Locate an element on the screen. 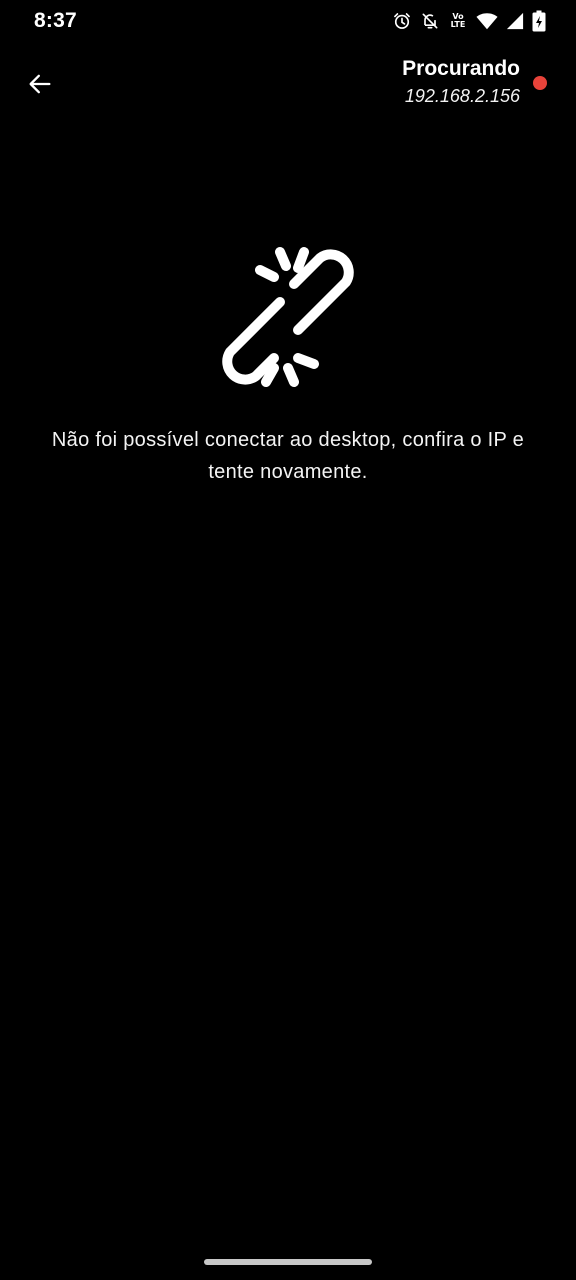 Image resolution: width=576 pixels, height=1280 pixels. connection-status: Procurando 192.168.2.156 is located at coordinates (461, 82).